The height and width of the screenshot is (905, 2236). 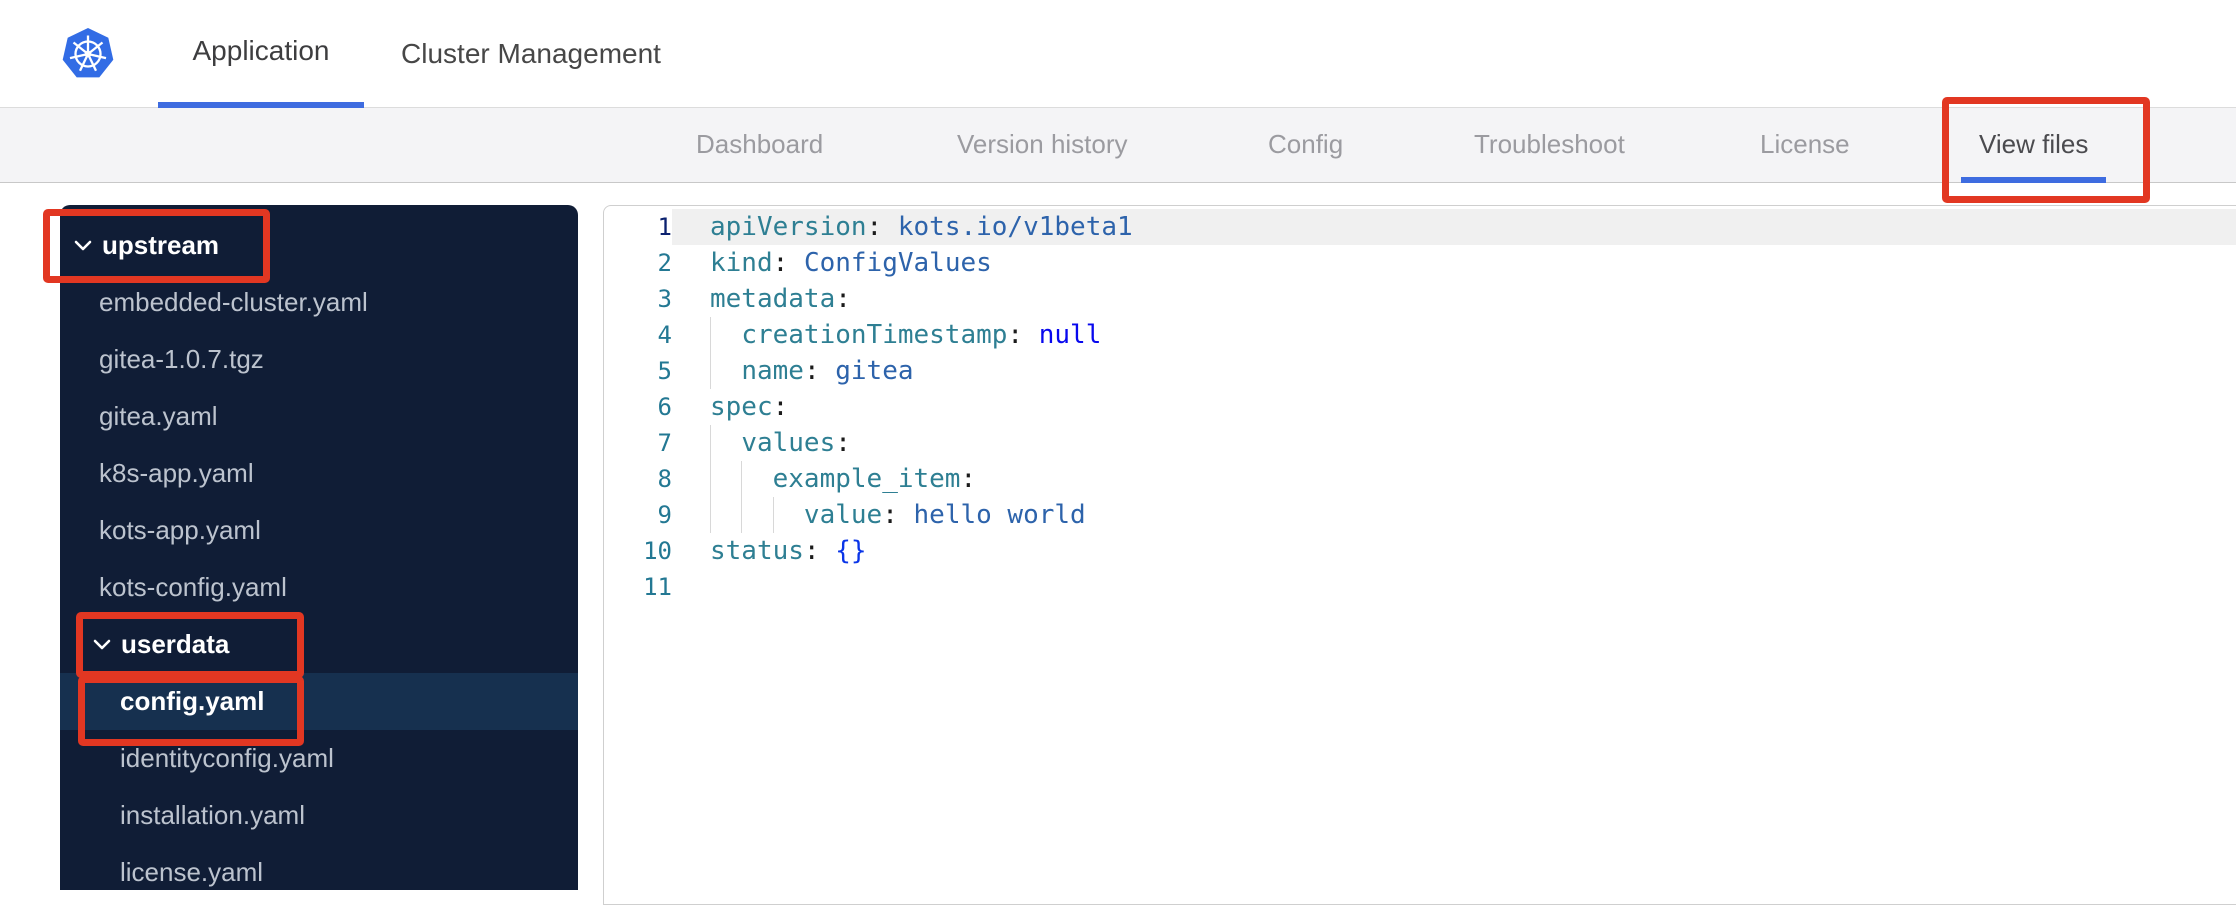 I want to click on line-text: kind: ConfigValues, so click(x=1454, y=263).